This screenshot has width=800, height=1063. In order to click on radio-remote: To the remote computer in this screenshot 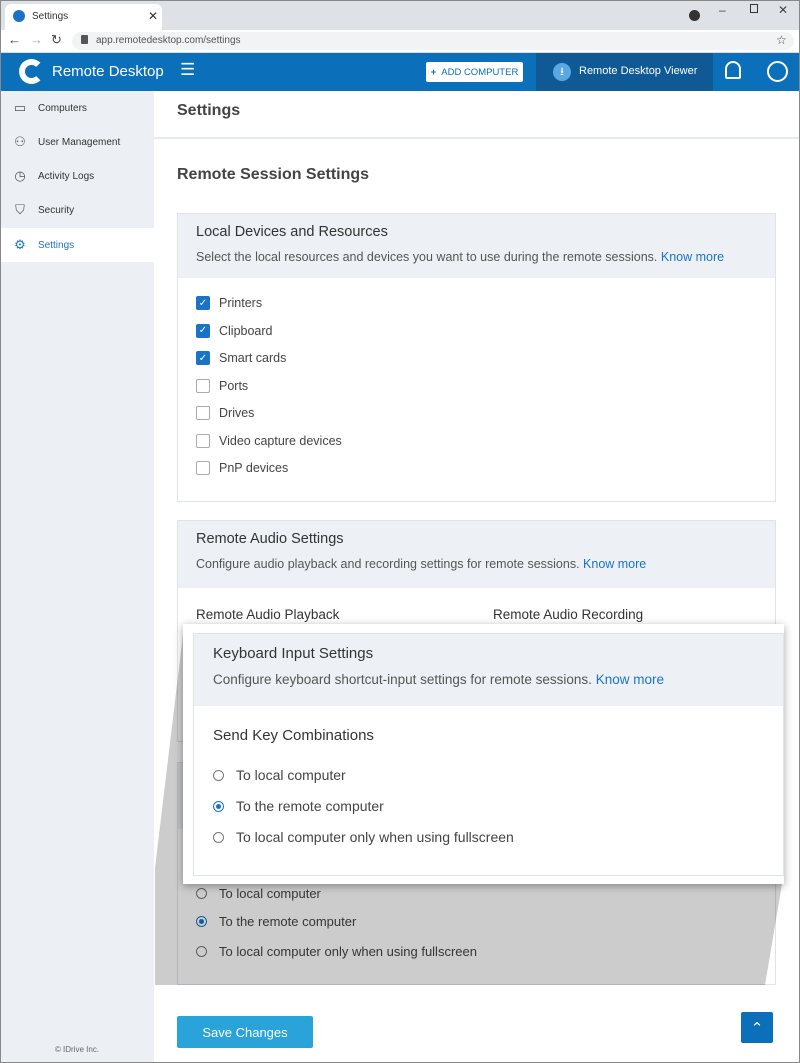, I will do `click(298, 806)`.